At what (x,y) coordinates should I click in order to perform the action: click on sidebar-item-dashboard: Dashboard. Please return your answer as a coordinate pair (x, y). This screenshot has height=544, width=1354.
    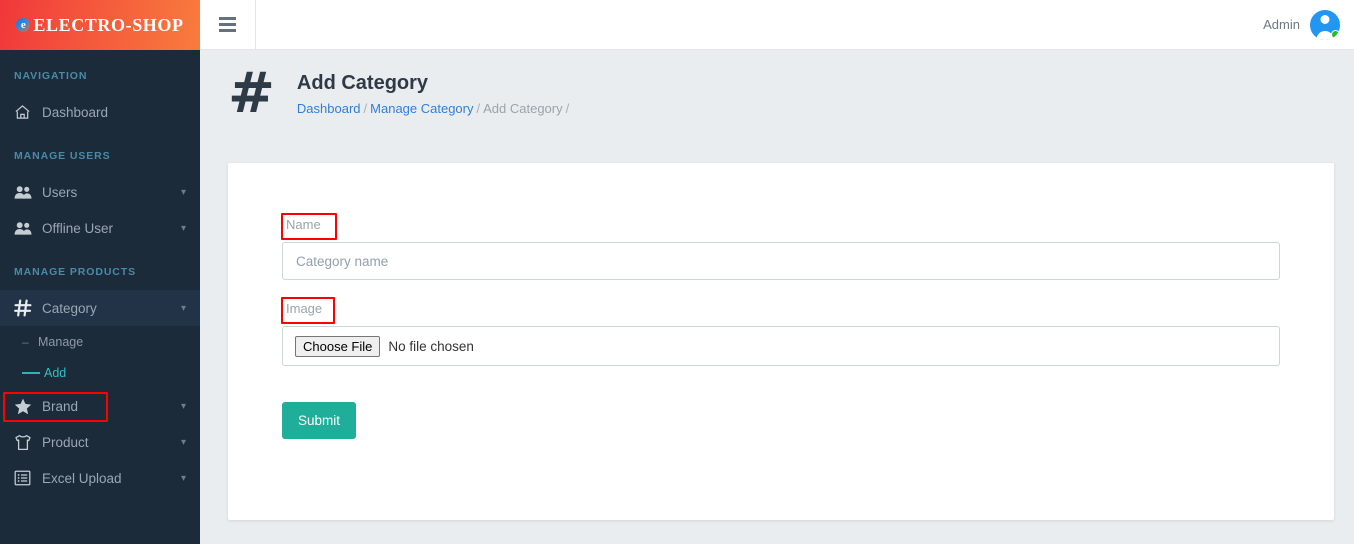
    Looking at the image, I should click on (100, 112).